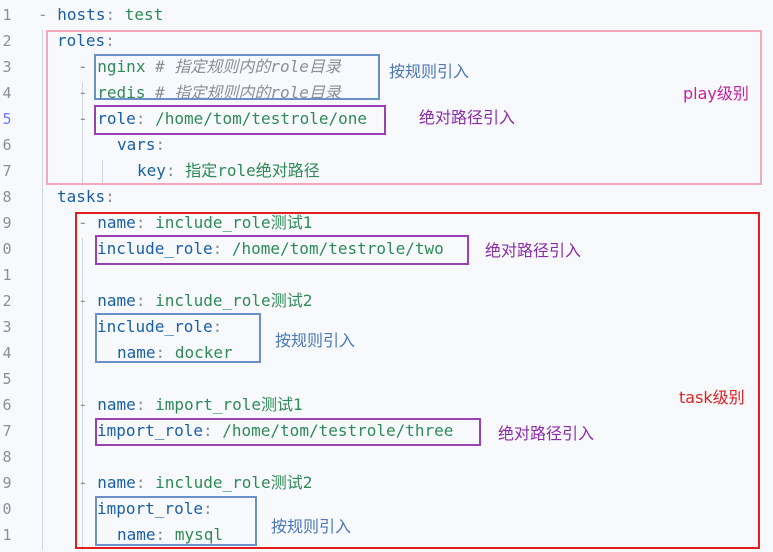  Describe the element at coordinates (43, 14) in the screenshot. I see `list-dash: -` at that location.